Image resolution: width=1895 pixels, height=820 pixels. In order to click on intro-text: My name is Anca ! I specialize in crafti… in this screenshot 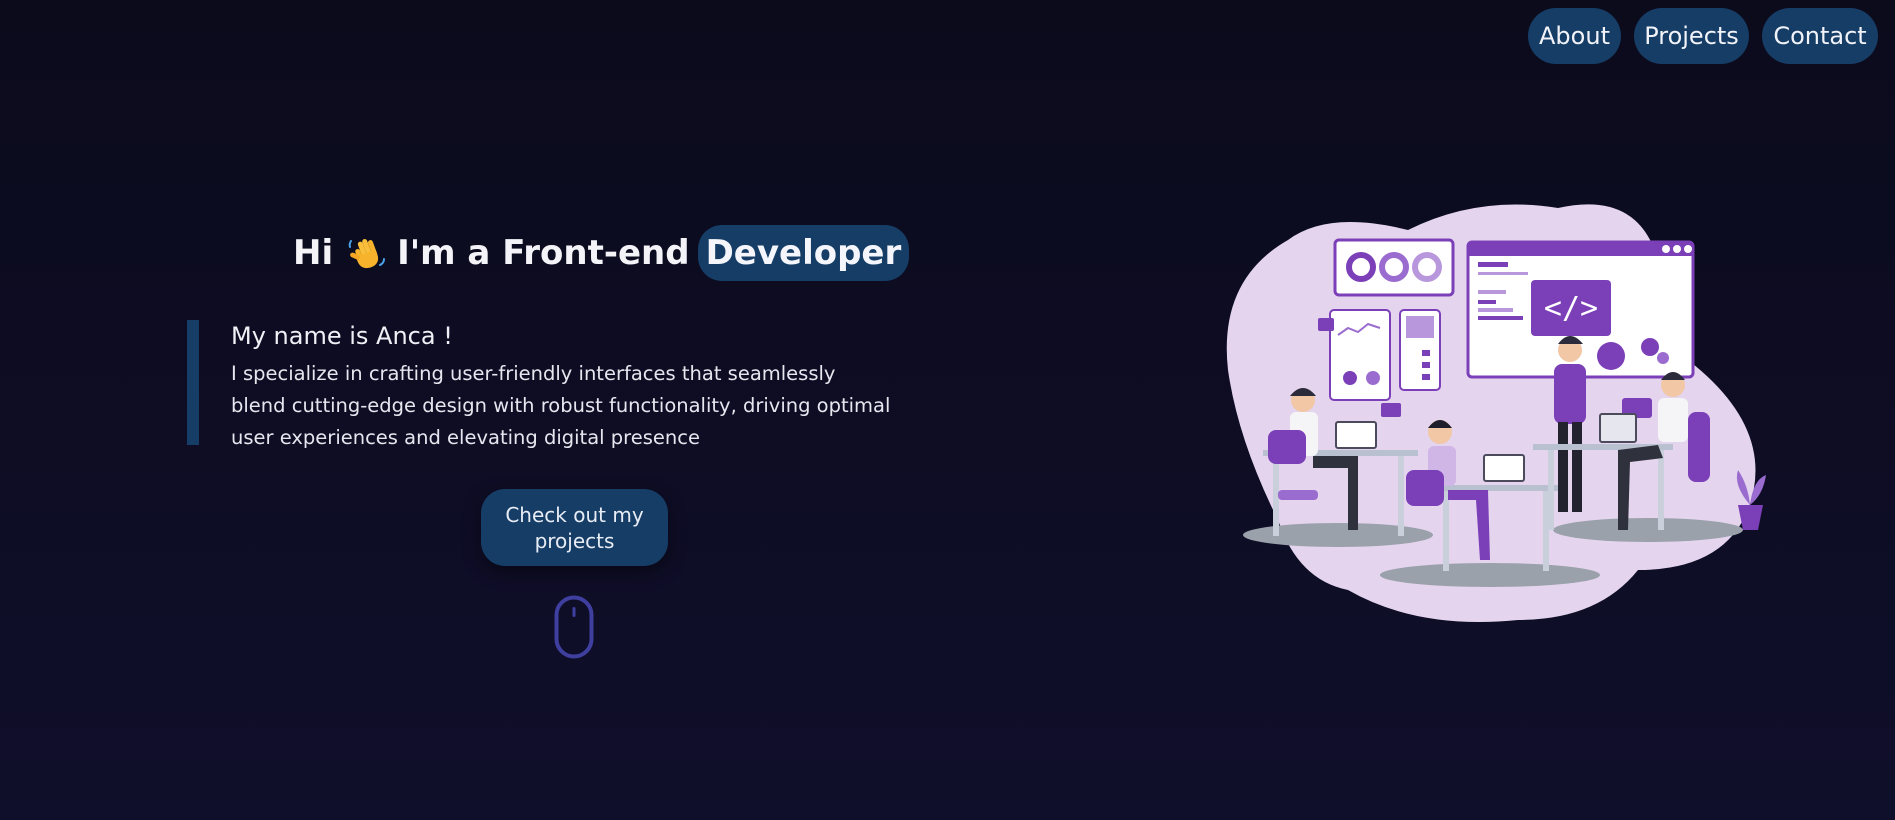, I will do `click(561, 387)`.